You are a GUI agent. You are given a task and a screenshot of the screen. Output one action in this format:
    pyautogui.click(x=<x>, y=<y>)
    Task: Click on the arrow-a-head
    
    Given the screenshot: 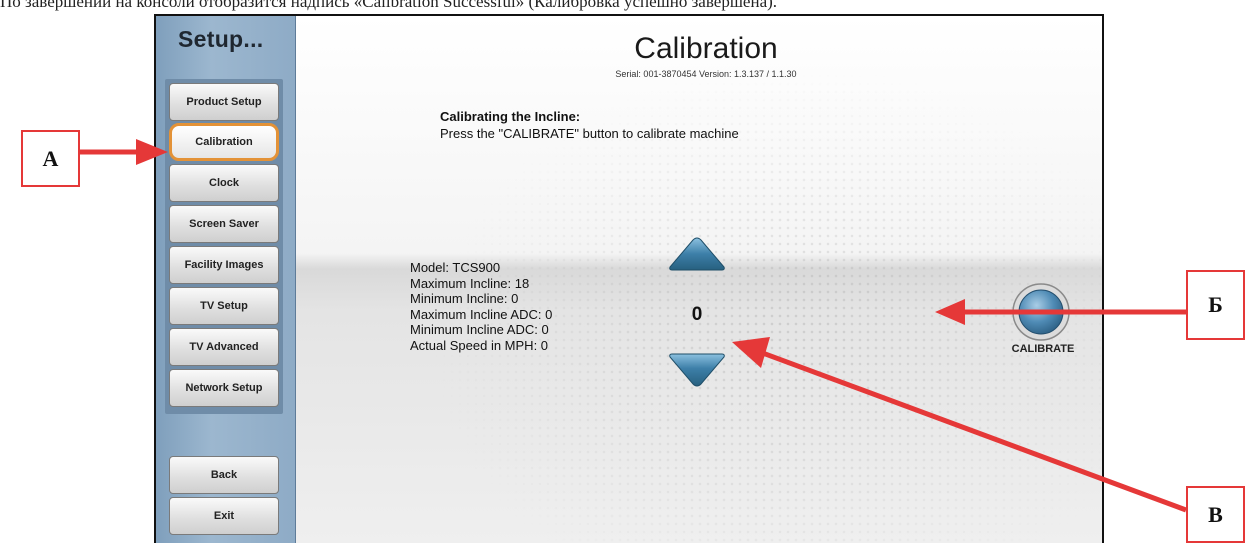 What is the action you would take?
    pyautogui.click(x=152, y=152)
    